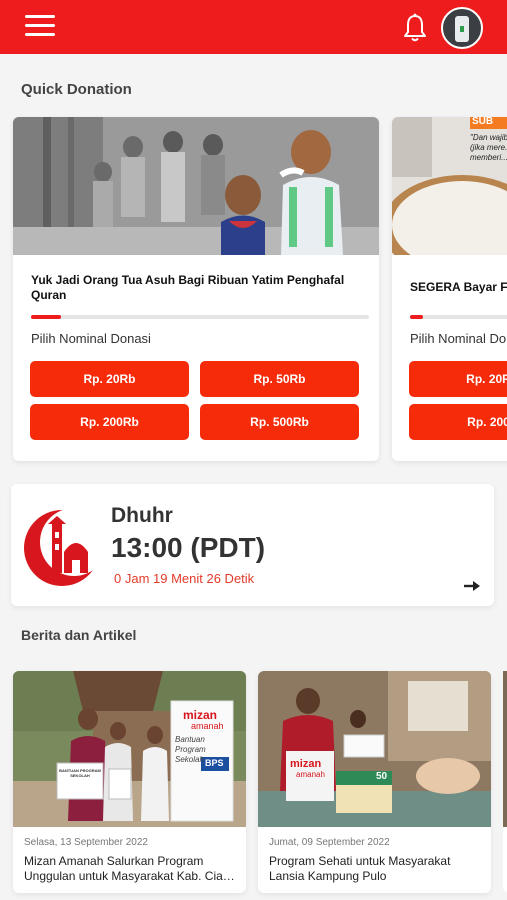 The height and width of the screenshot is (900, 507). What do you see at coordinates (40, 27) in the screenshot?
I see `hamburger-icon` at bounding box center [40, 27].